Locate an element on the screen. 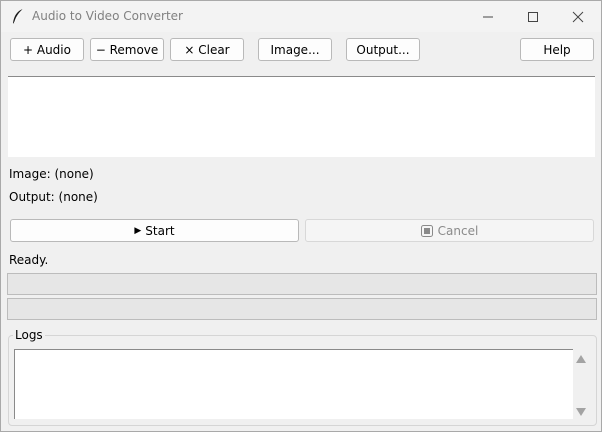  cancel-button: Cancel is located at coordinates (449, 230).